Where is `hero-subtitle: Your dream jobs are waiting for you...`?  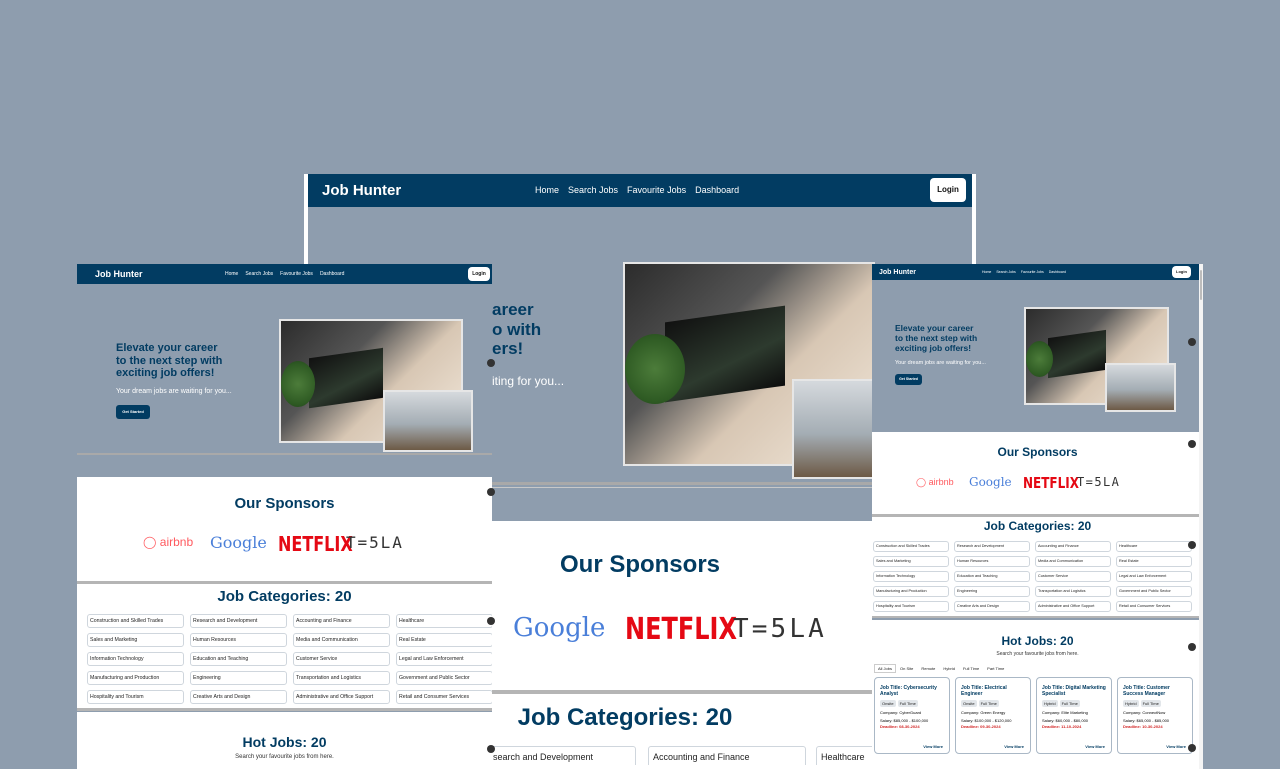
hero-subtitle: Your dream jobs are waiting for you... is located at coordinates (174, 391).